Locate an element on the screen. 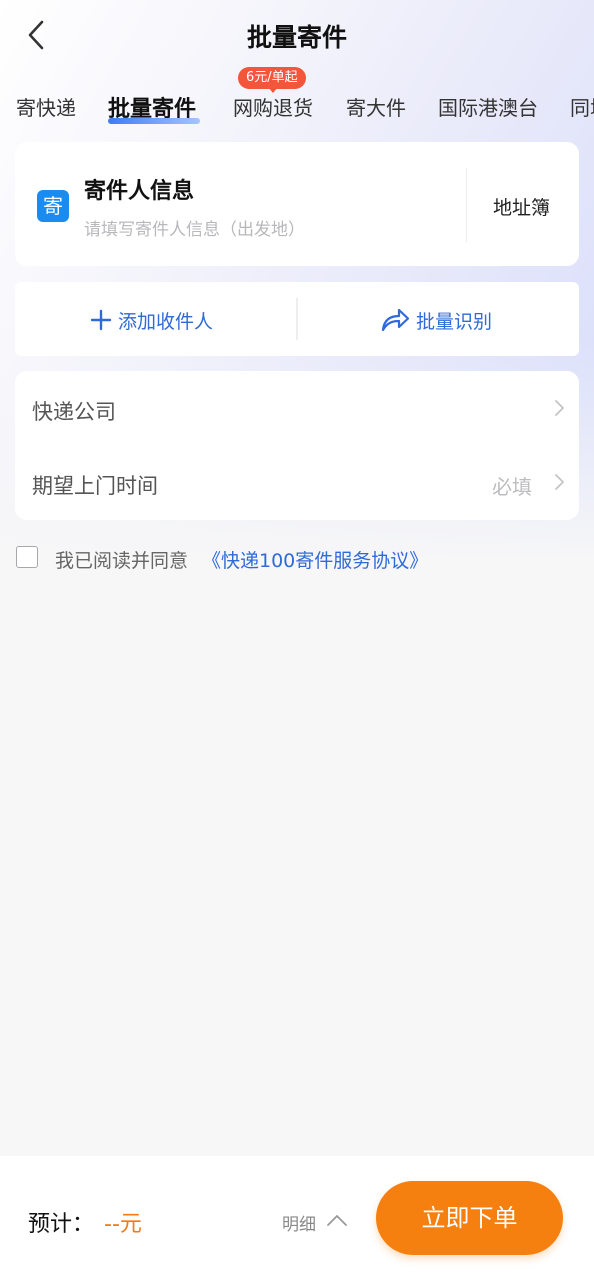 Image resolution: width=594 pixels, height=1280 pixels. estimate-label: 预计： is located at coordinates (61, 1224).